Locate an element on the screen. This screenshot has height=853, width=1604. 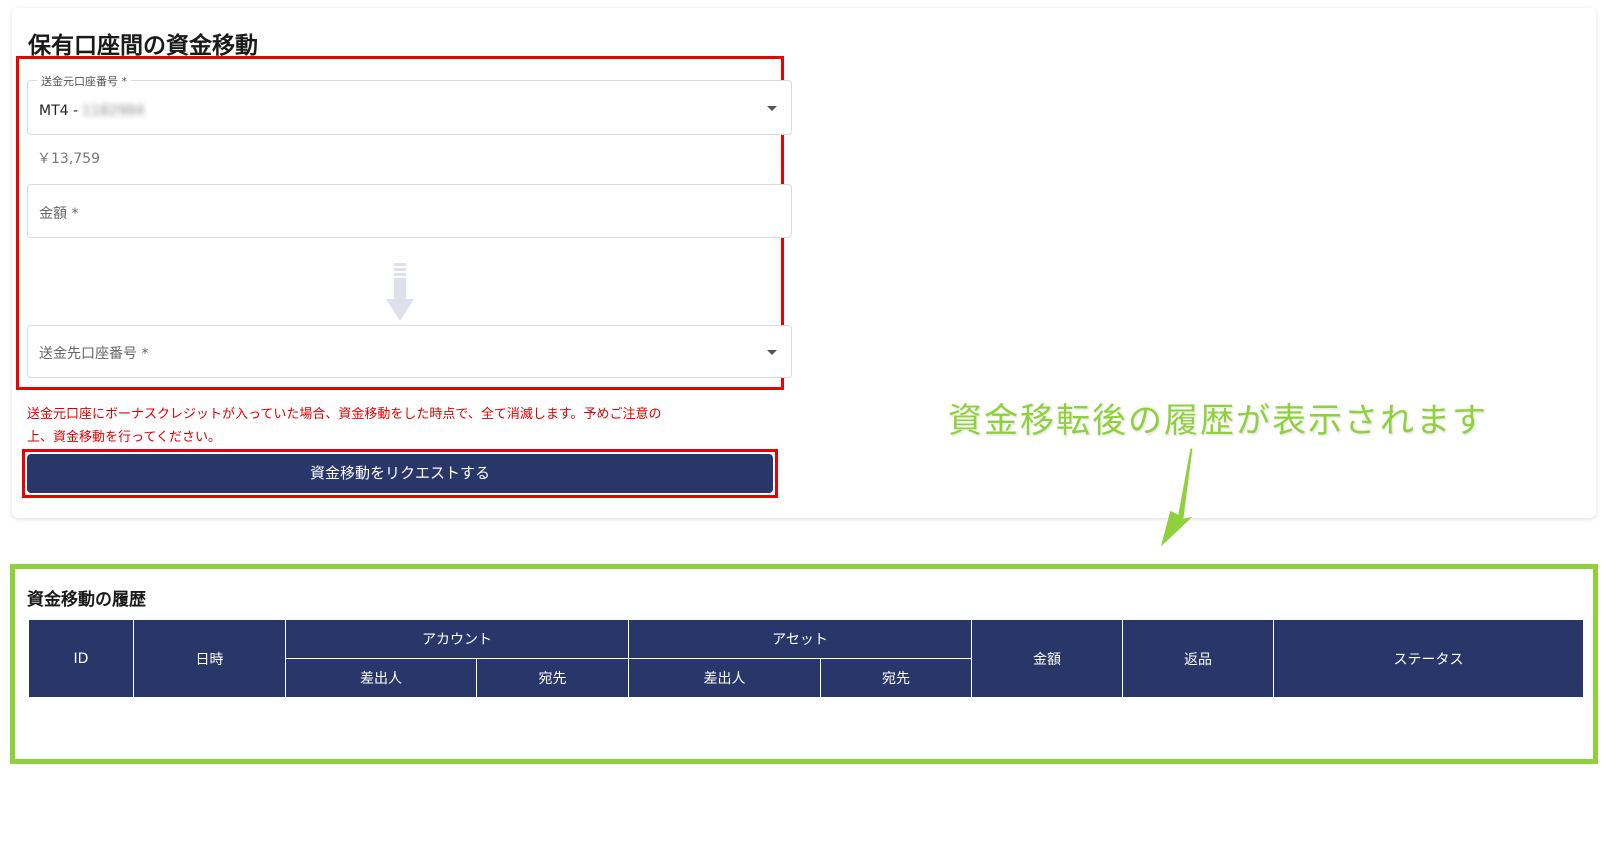
amount-placeholder: 金額 * is located at coordinates (59, 214).